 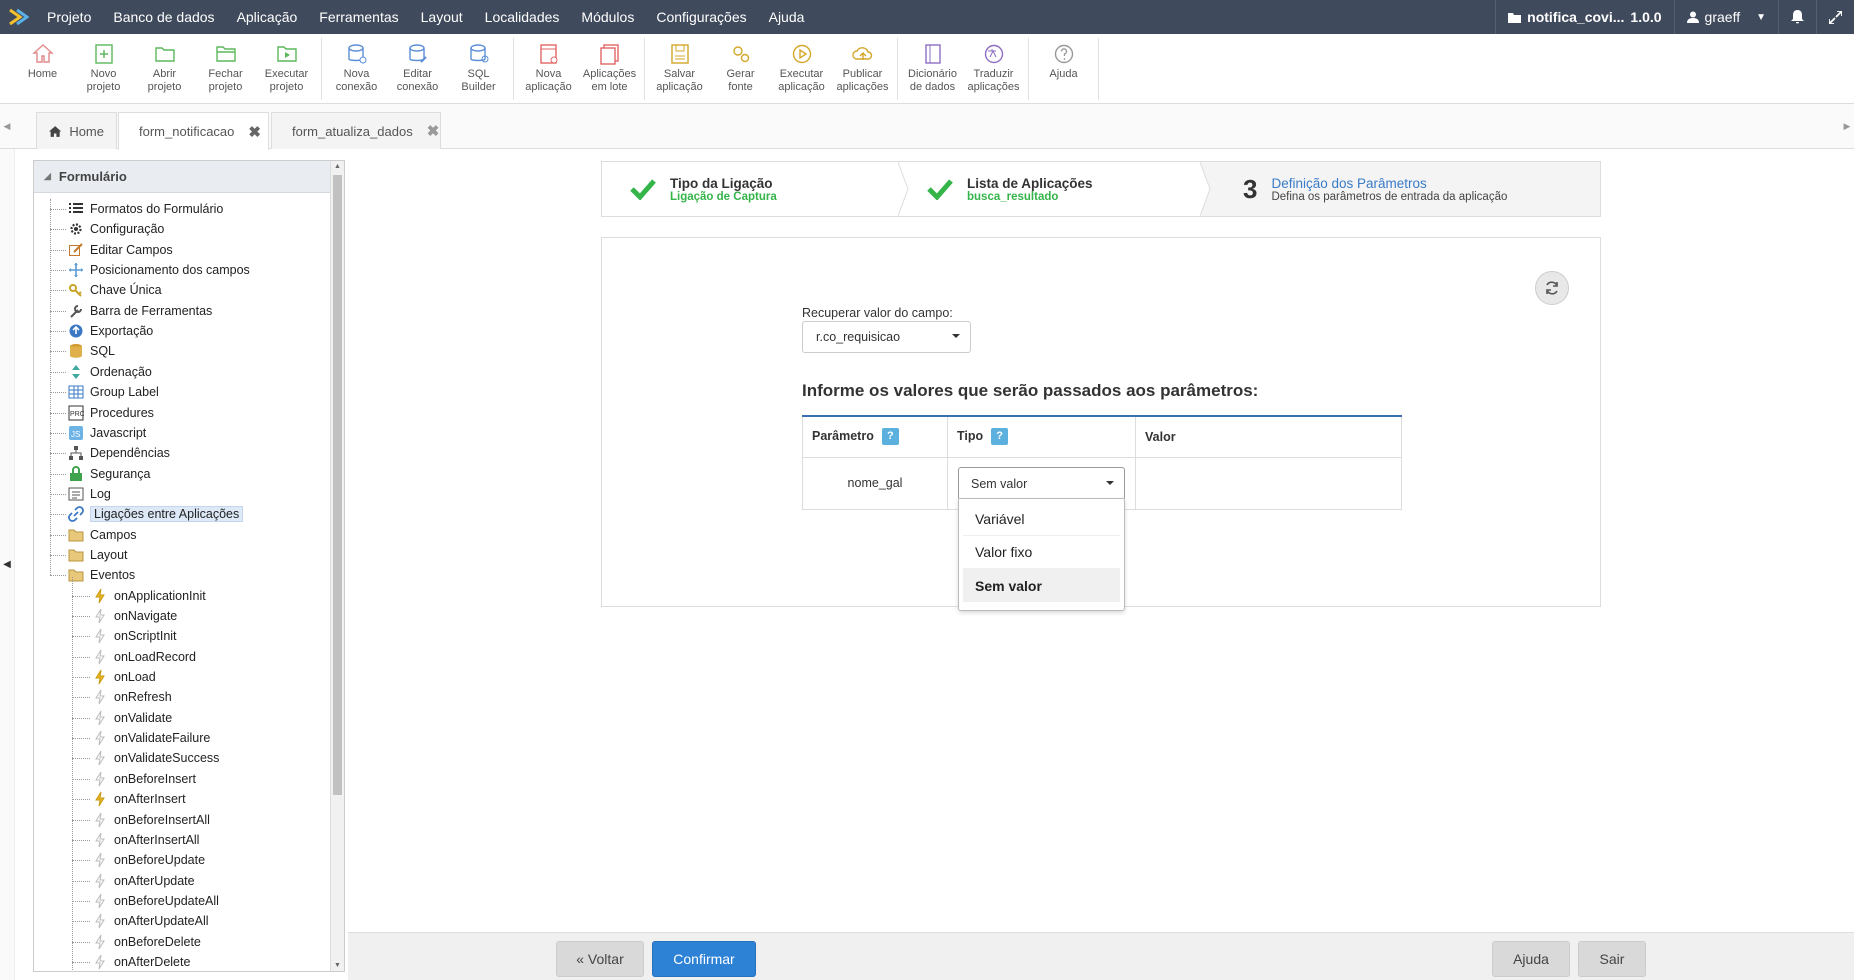 I want to click on fullscreen-button, so click(x=1835, y=17).